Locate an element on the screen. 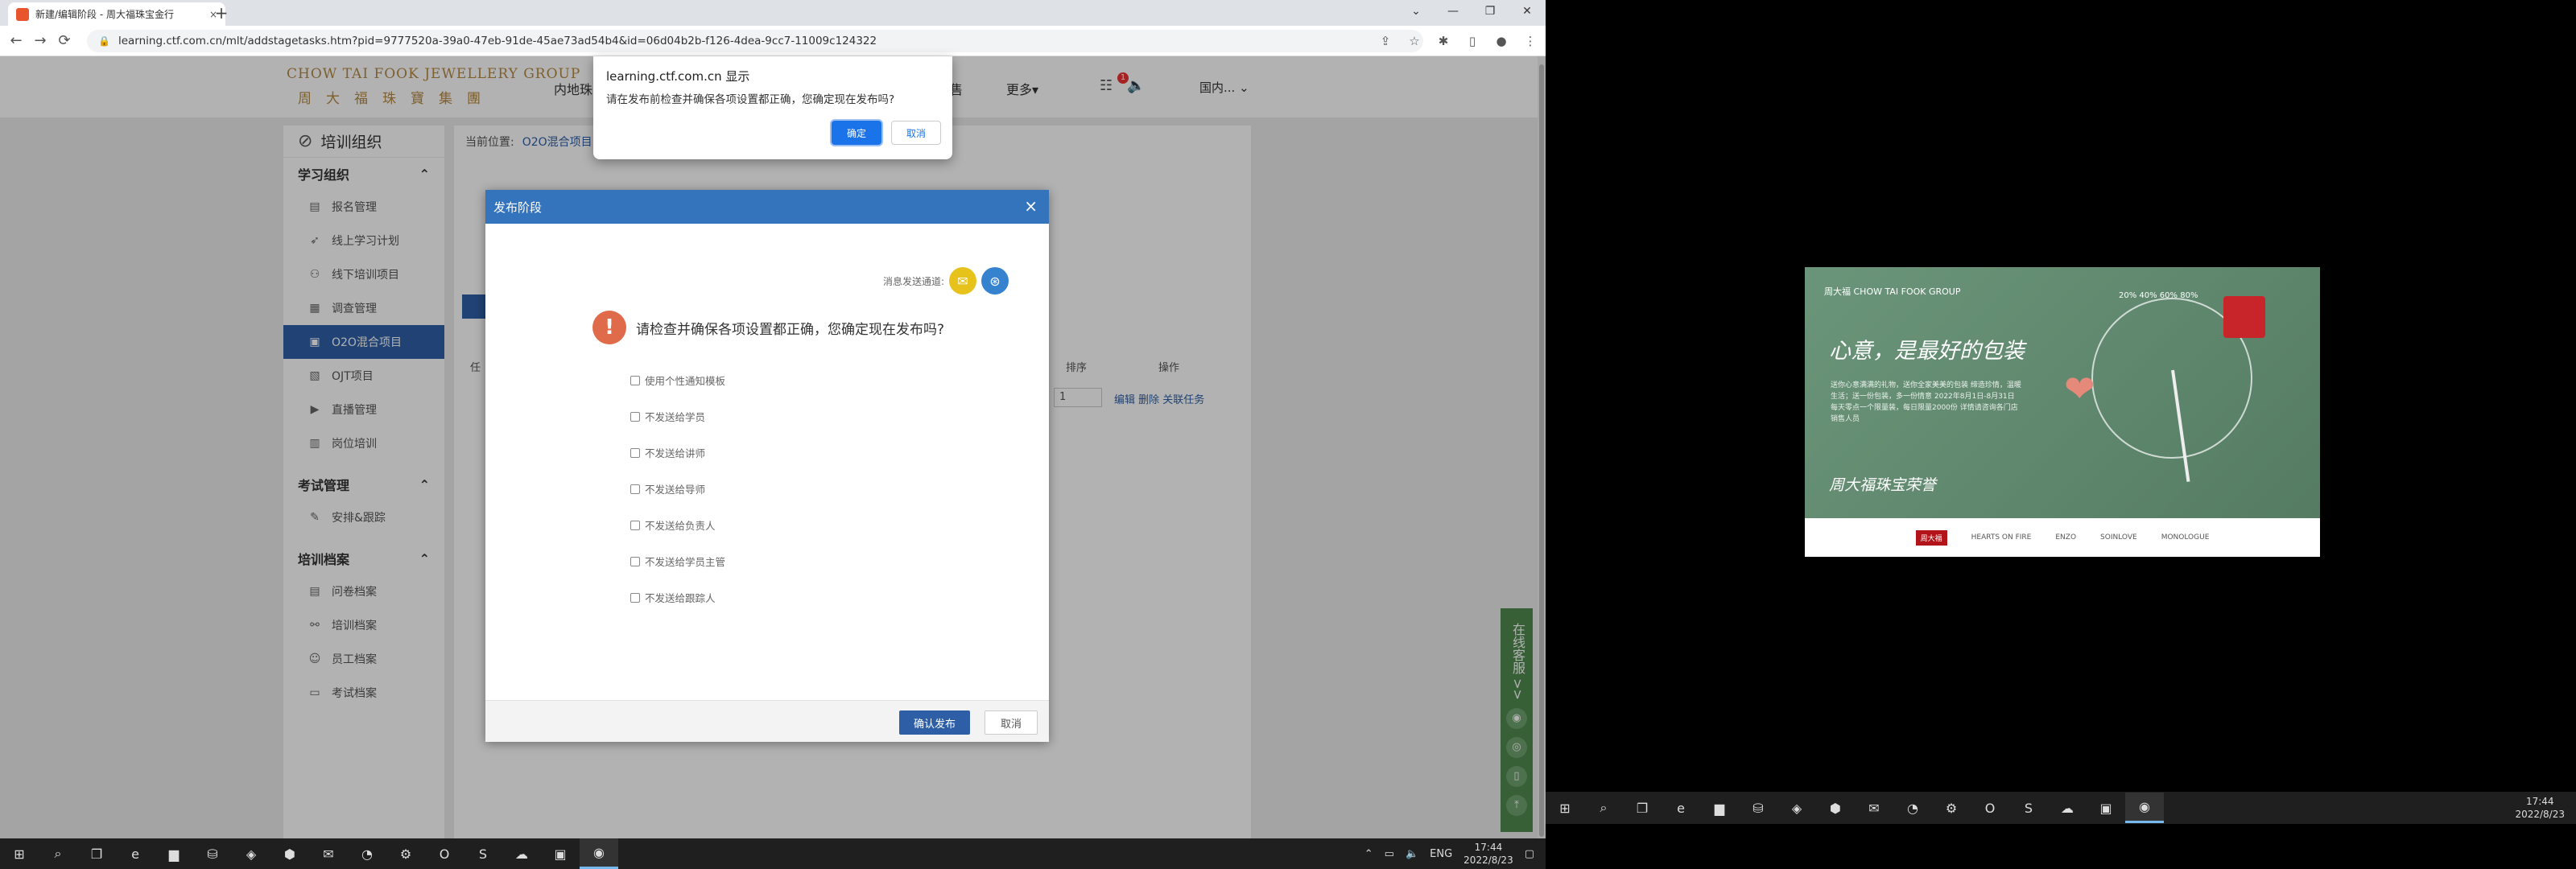 The image size is (2576, 869). option-no-owner: 不发送给负责人 is located at coordinates (677, 525).